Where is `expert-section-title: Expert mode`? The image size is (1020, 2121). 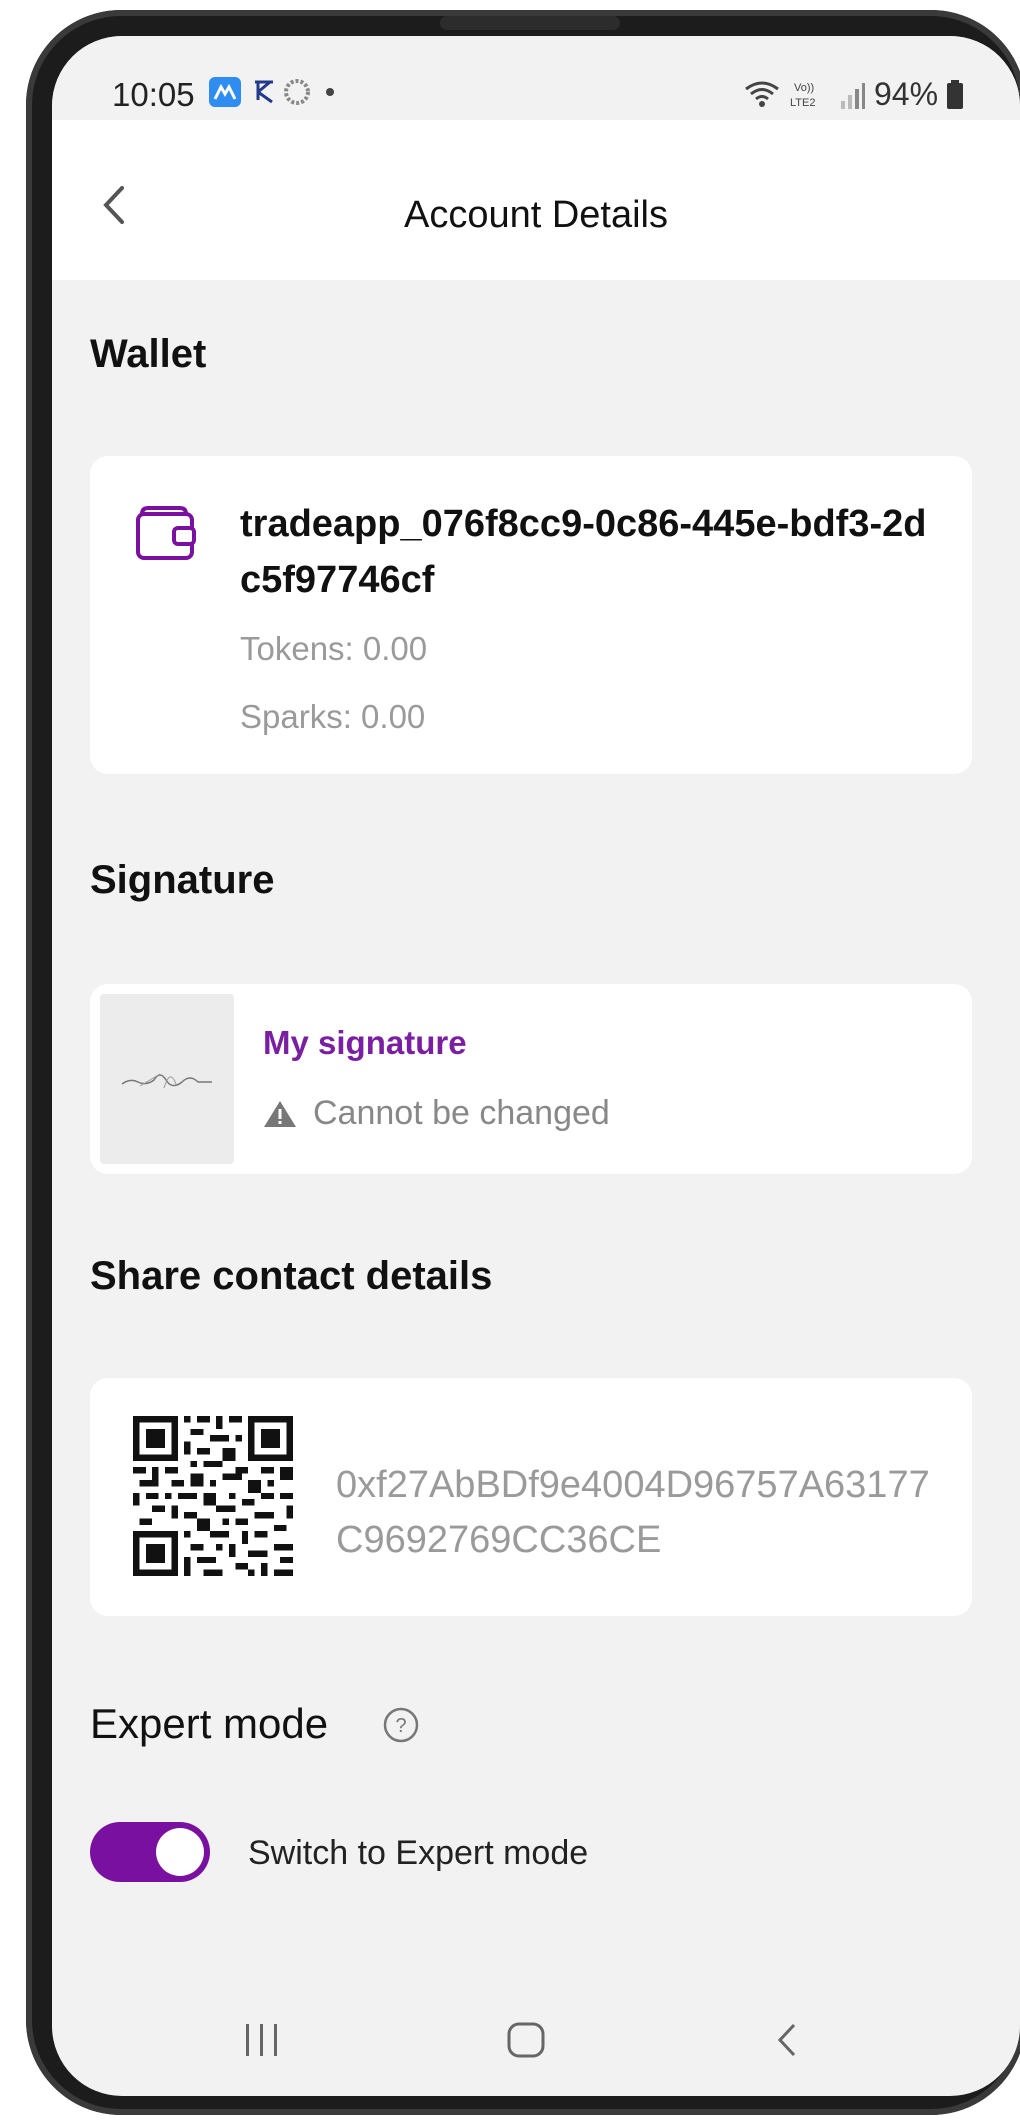
expert-section-title: Expert mode is located at coordinates (209, 1723).